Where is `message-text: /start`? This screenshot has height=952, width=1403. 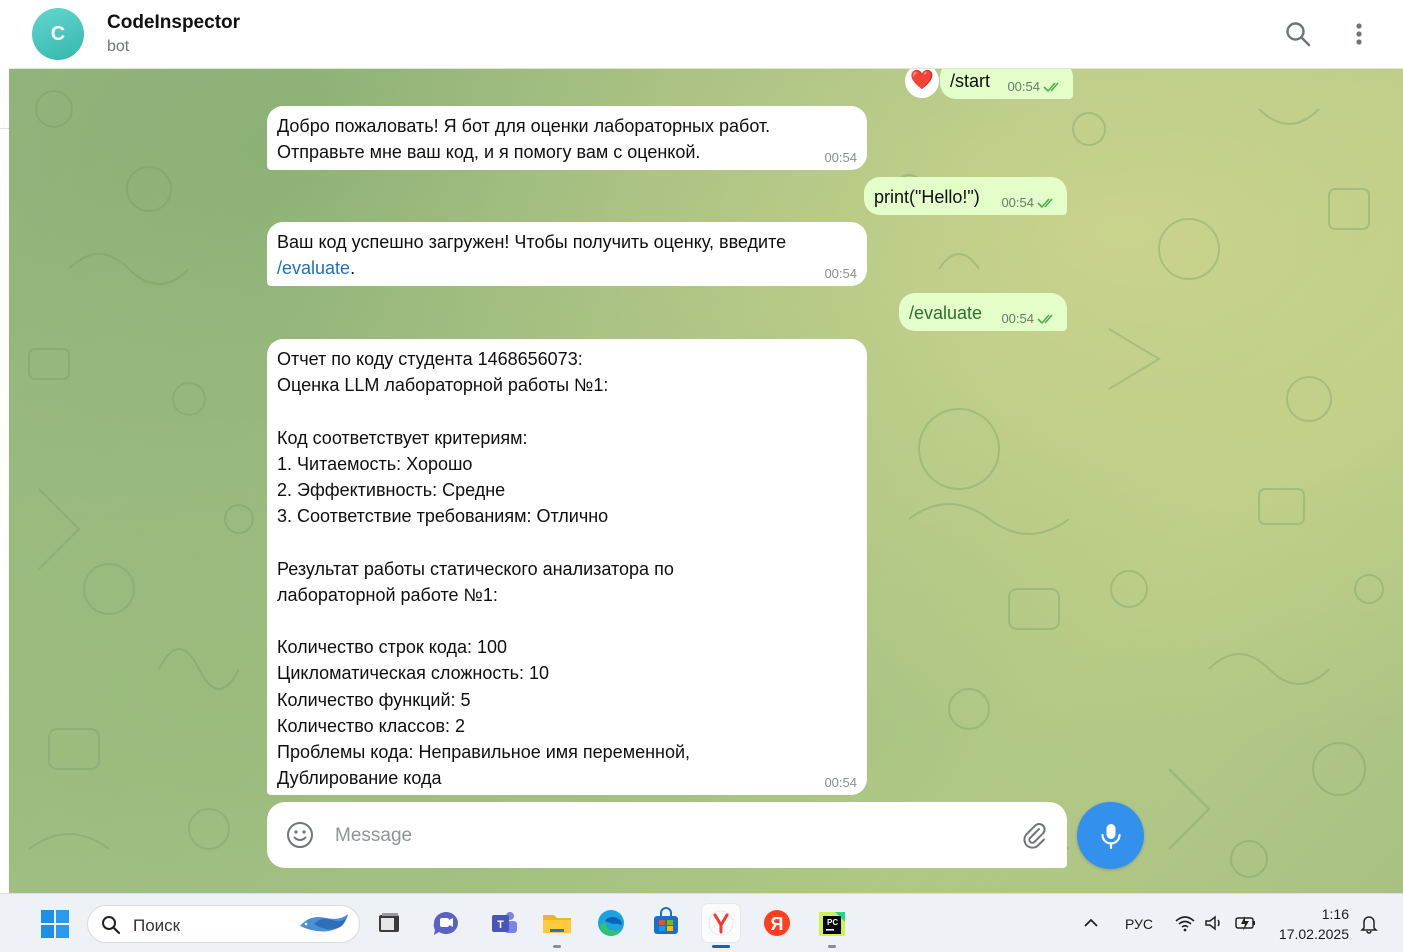 message-text: /start is located at coordinates (970, 81).